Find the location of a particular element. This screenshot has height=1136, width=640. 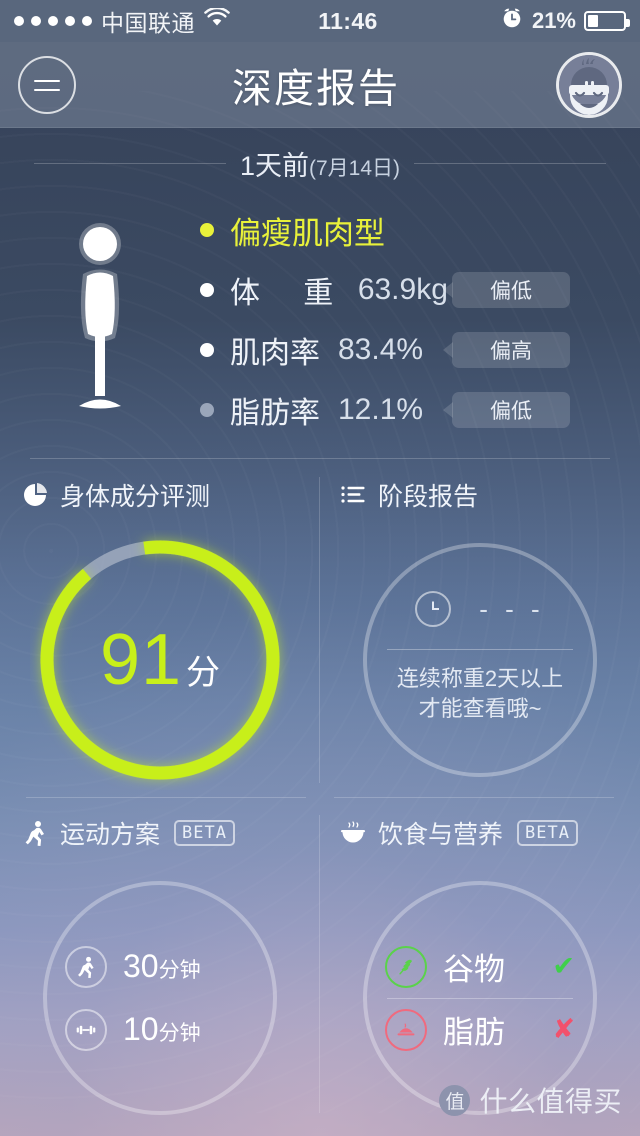

carrier-label: 中国联通 is located at coordinates (148, 23).